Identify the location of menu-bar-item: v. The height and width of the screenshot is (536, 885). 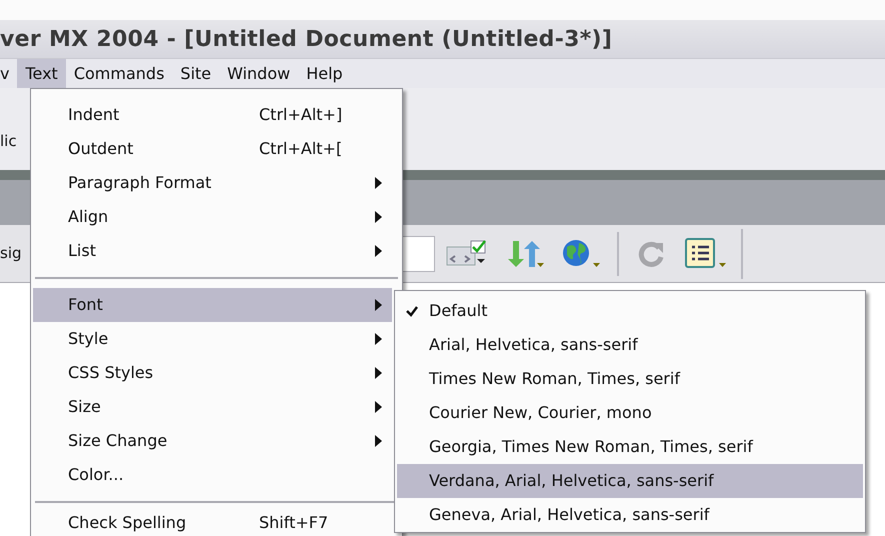
(9, 73).